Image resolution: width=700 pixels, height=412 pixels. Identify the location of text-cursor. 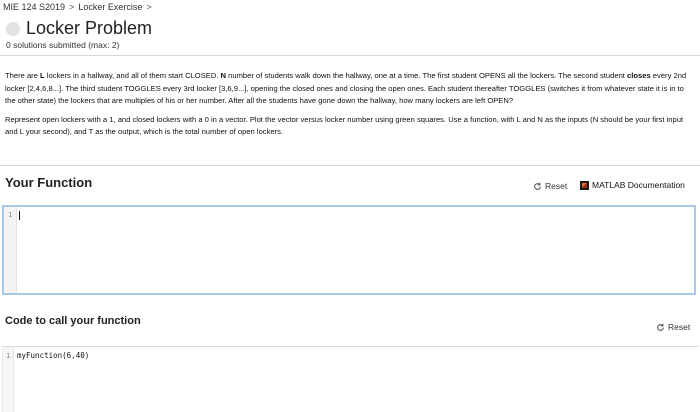
(19, 215).